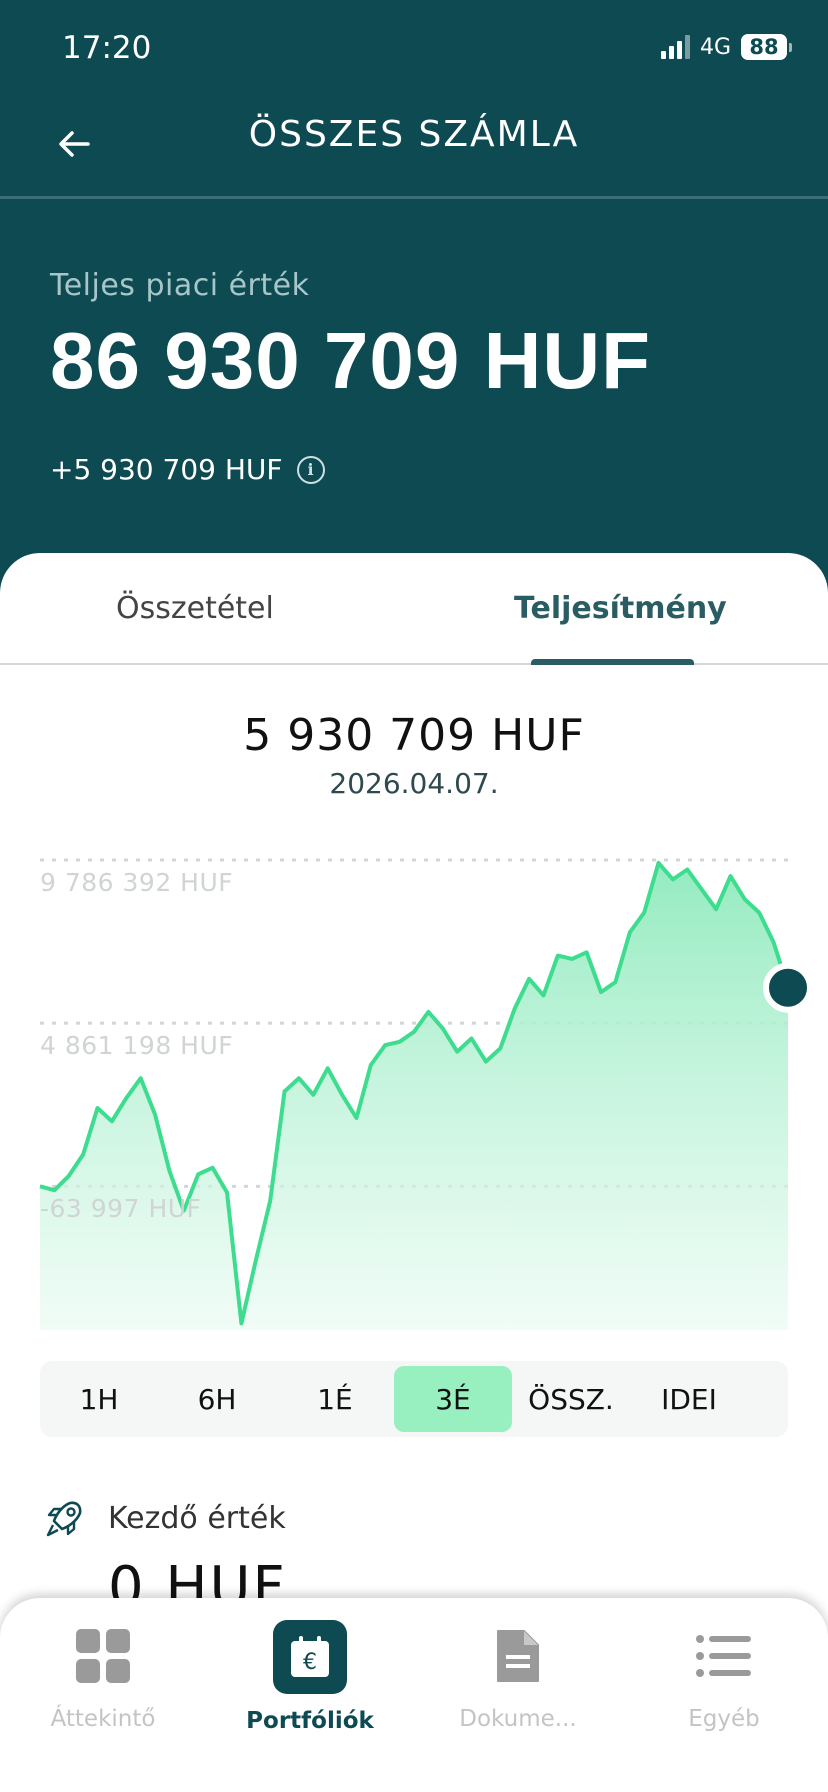 This screenshot has height=1792, width=828. I want to click on nav-portfolios: € Portfóliók, so click(310, 1677).